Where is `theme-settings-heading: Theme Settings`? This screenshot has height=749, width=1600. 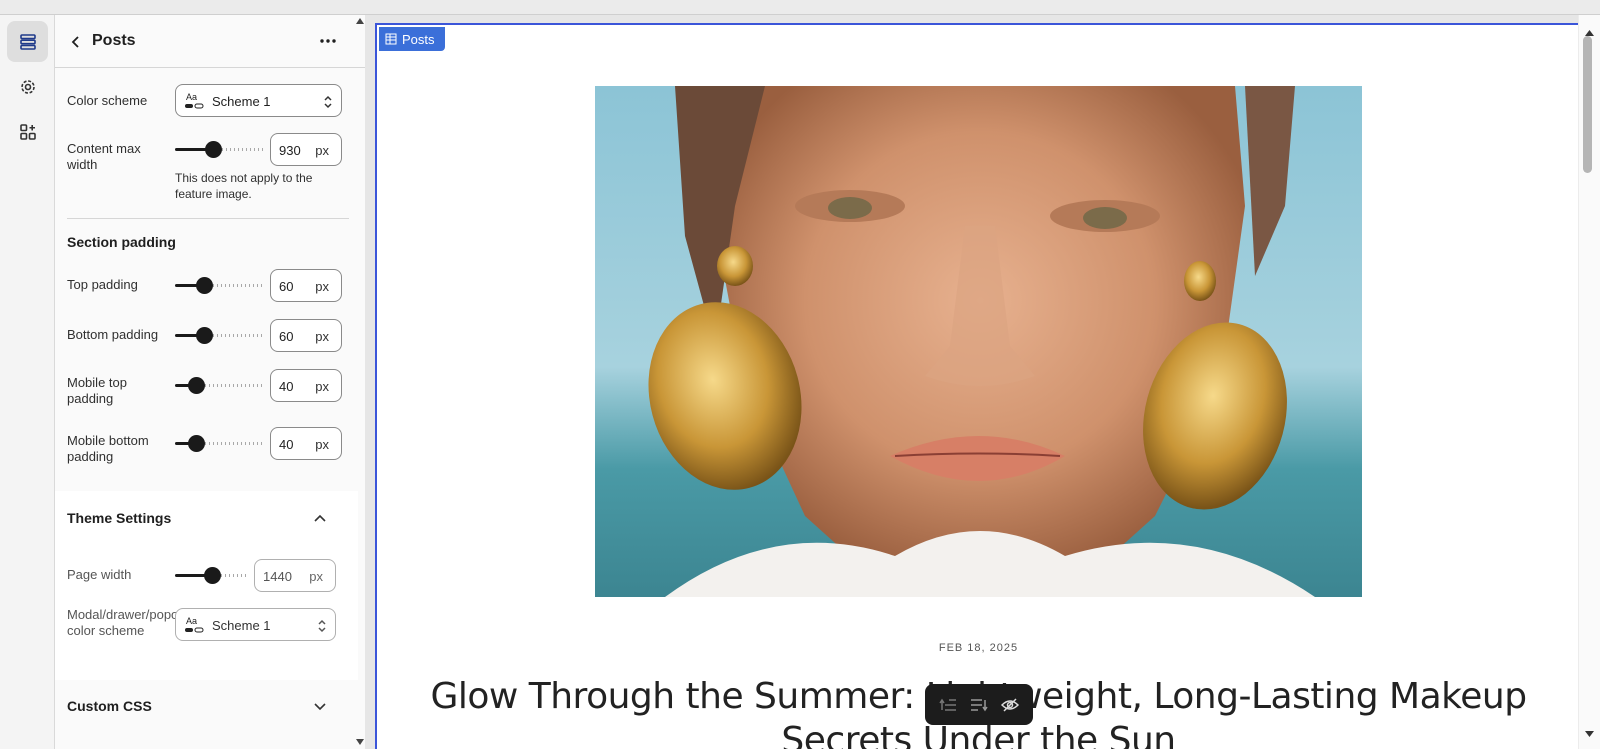
theme-settings-heading: Theme Settings is located at coordinates (119, 518).